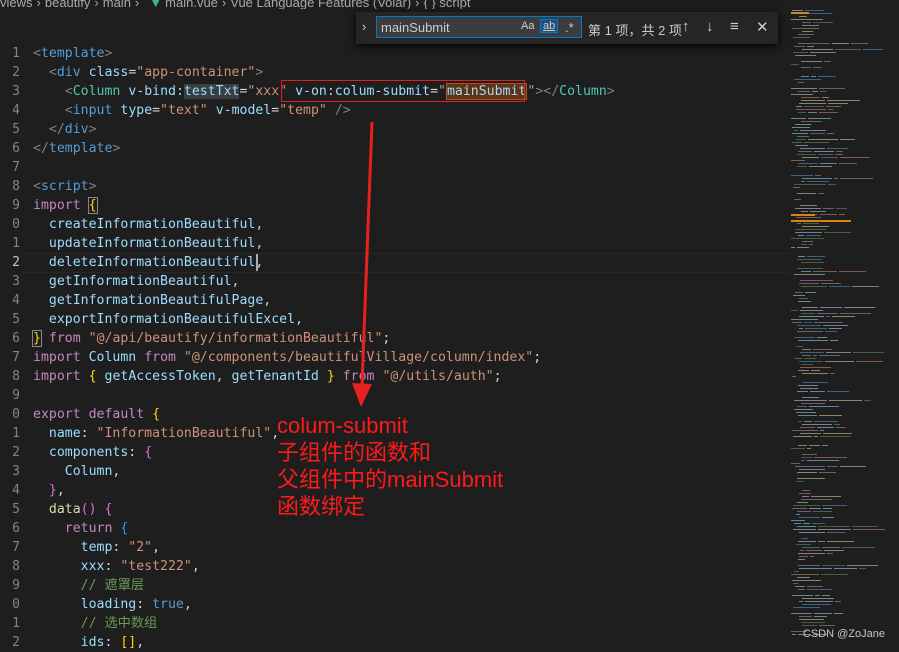 This screenshot has height=652, width=899. Describe the element at coordinates (686, 26) in the screenshot. I see `arrow-up-icon: ↑` at that location.